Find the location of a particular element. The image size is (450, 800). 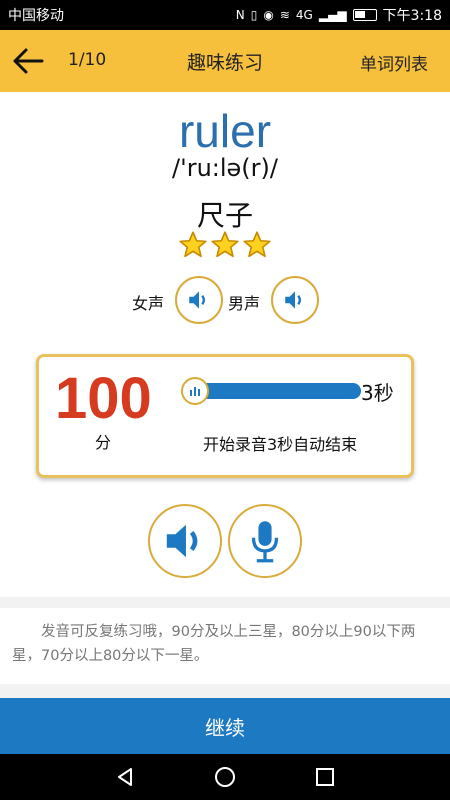

battery-icon is located at coordinates (364, 15).